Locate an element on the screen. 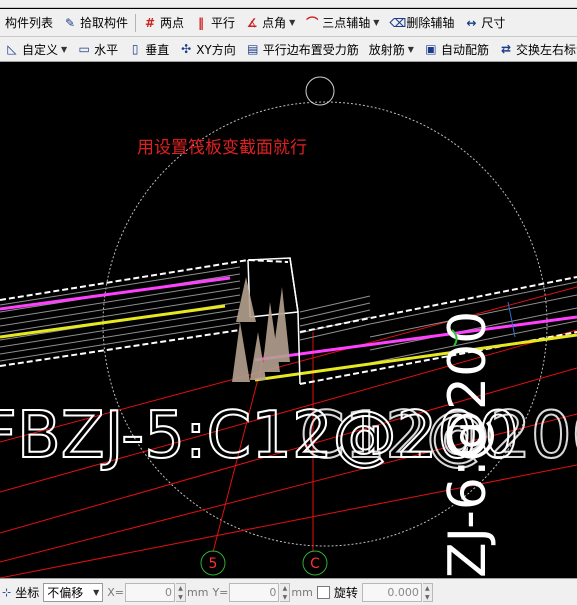  yellow-rebar-right is located at coordinates (415, 357).